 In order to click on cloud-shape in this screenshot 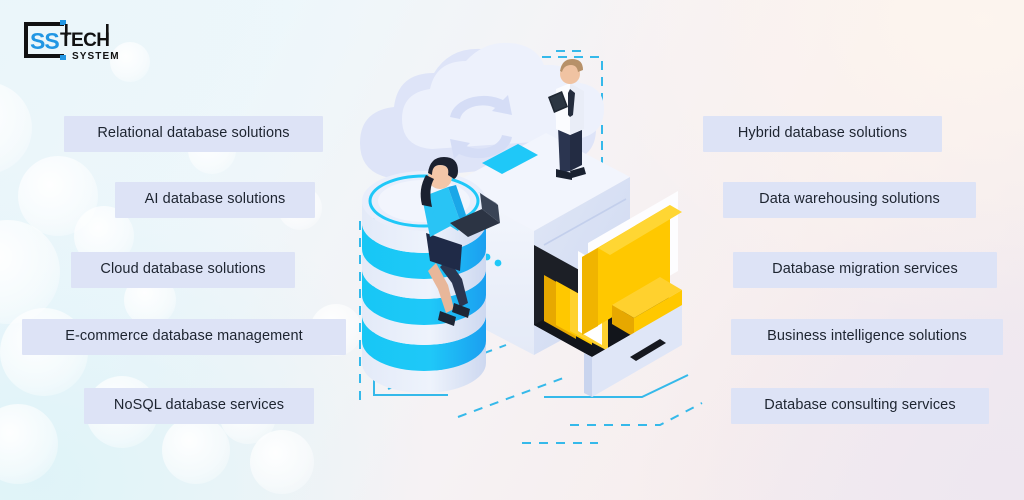, I will do `click(482, 110)`.